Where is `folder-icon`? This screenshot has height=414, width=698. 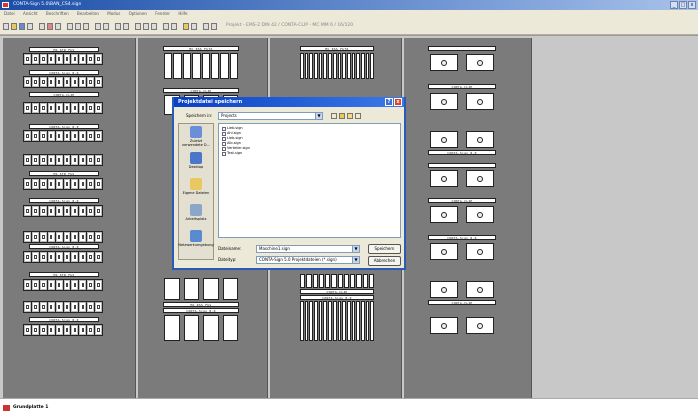
folder-icon is located at coordinates (186, 26).